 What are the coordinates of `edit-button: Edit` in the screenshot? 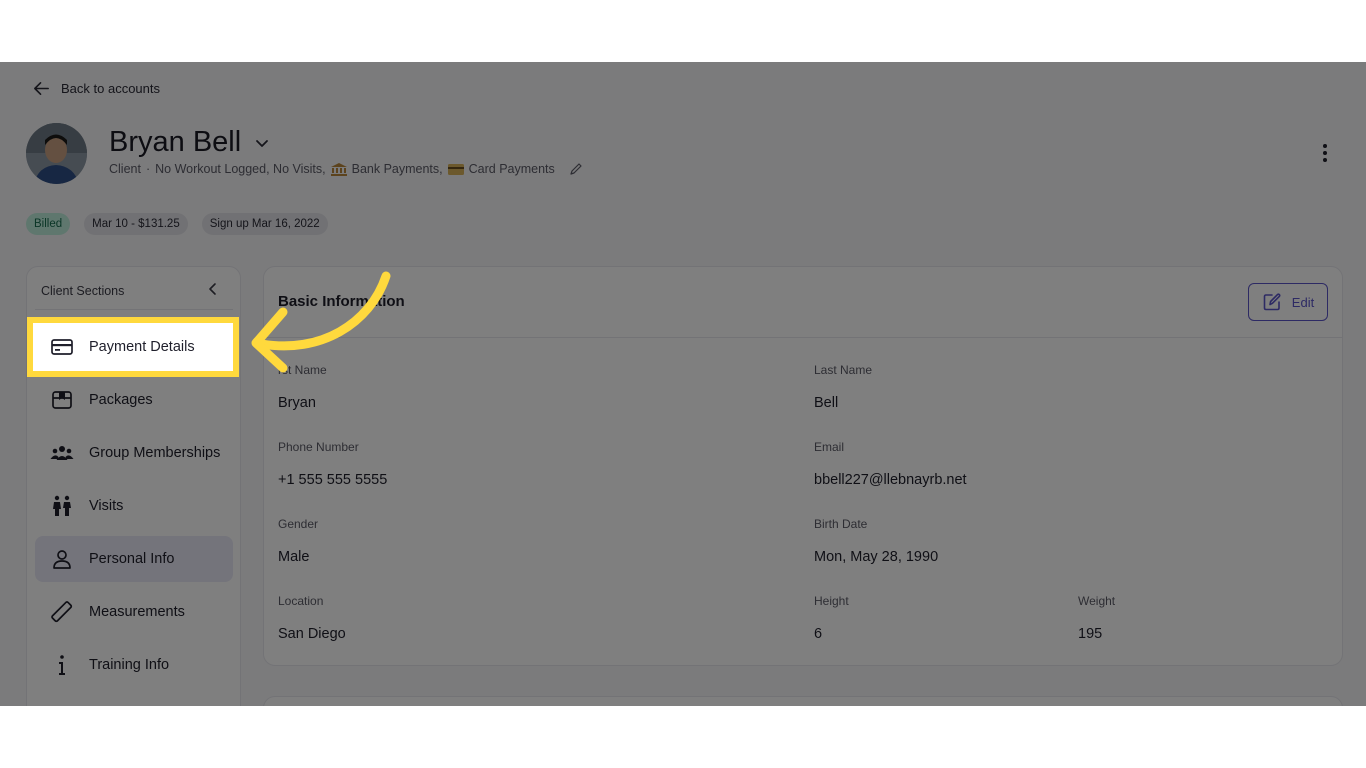 It's located at (1288, 302).